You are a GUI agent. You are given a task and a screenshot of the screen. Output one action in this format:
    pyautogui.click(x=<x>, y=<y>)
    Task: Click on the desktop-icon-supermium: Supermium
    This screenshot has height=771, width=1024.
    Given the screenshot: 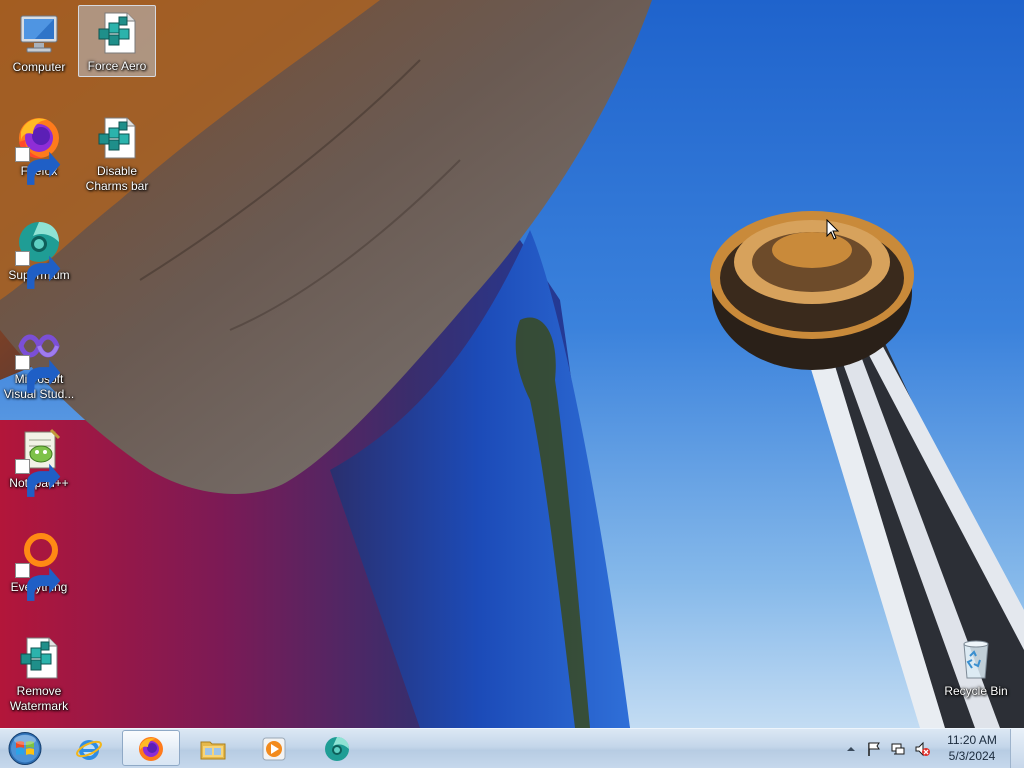 What is the action you would take?
    pyautogui.click(x=39, y=251)
    